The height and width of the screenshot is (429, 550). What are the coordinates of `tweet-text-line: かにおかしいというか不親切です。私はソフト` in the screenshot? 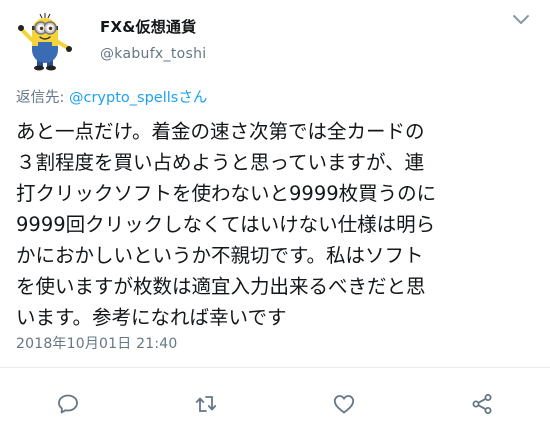 It's located at (220, 255).